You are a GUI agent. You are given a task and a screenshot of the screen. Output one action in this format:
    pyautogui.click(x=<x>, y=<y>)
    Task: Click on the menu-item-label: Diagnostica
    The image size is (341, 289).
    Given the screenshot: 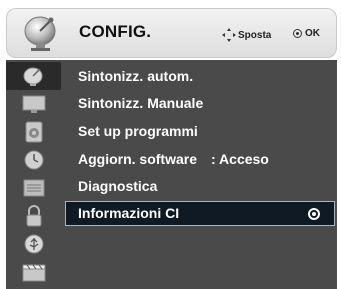 What is the action you would take?
    pyautogui.click(x=118, y=186)
    